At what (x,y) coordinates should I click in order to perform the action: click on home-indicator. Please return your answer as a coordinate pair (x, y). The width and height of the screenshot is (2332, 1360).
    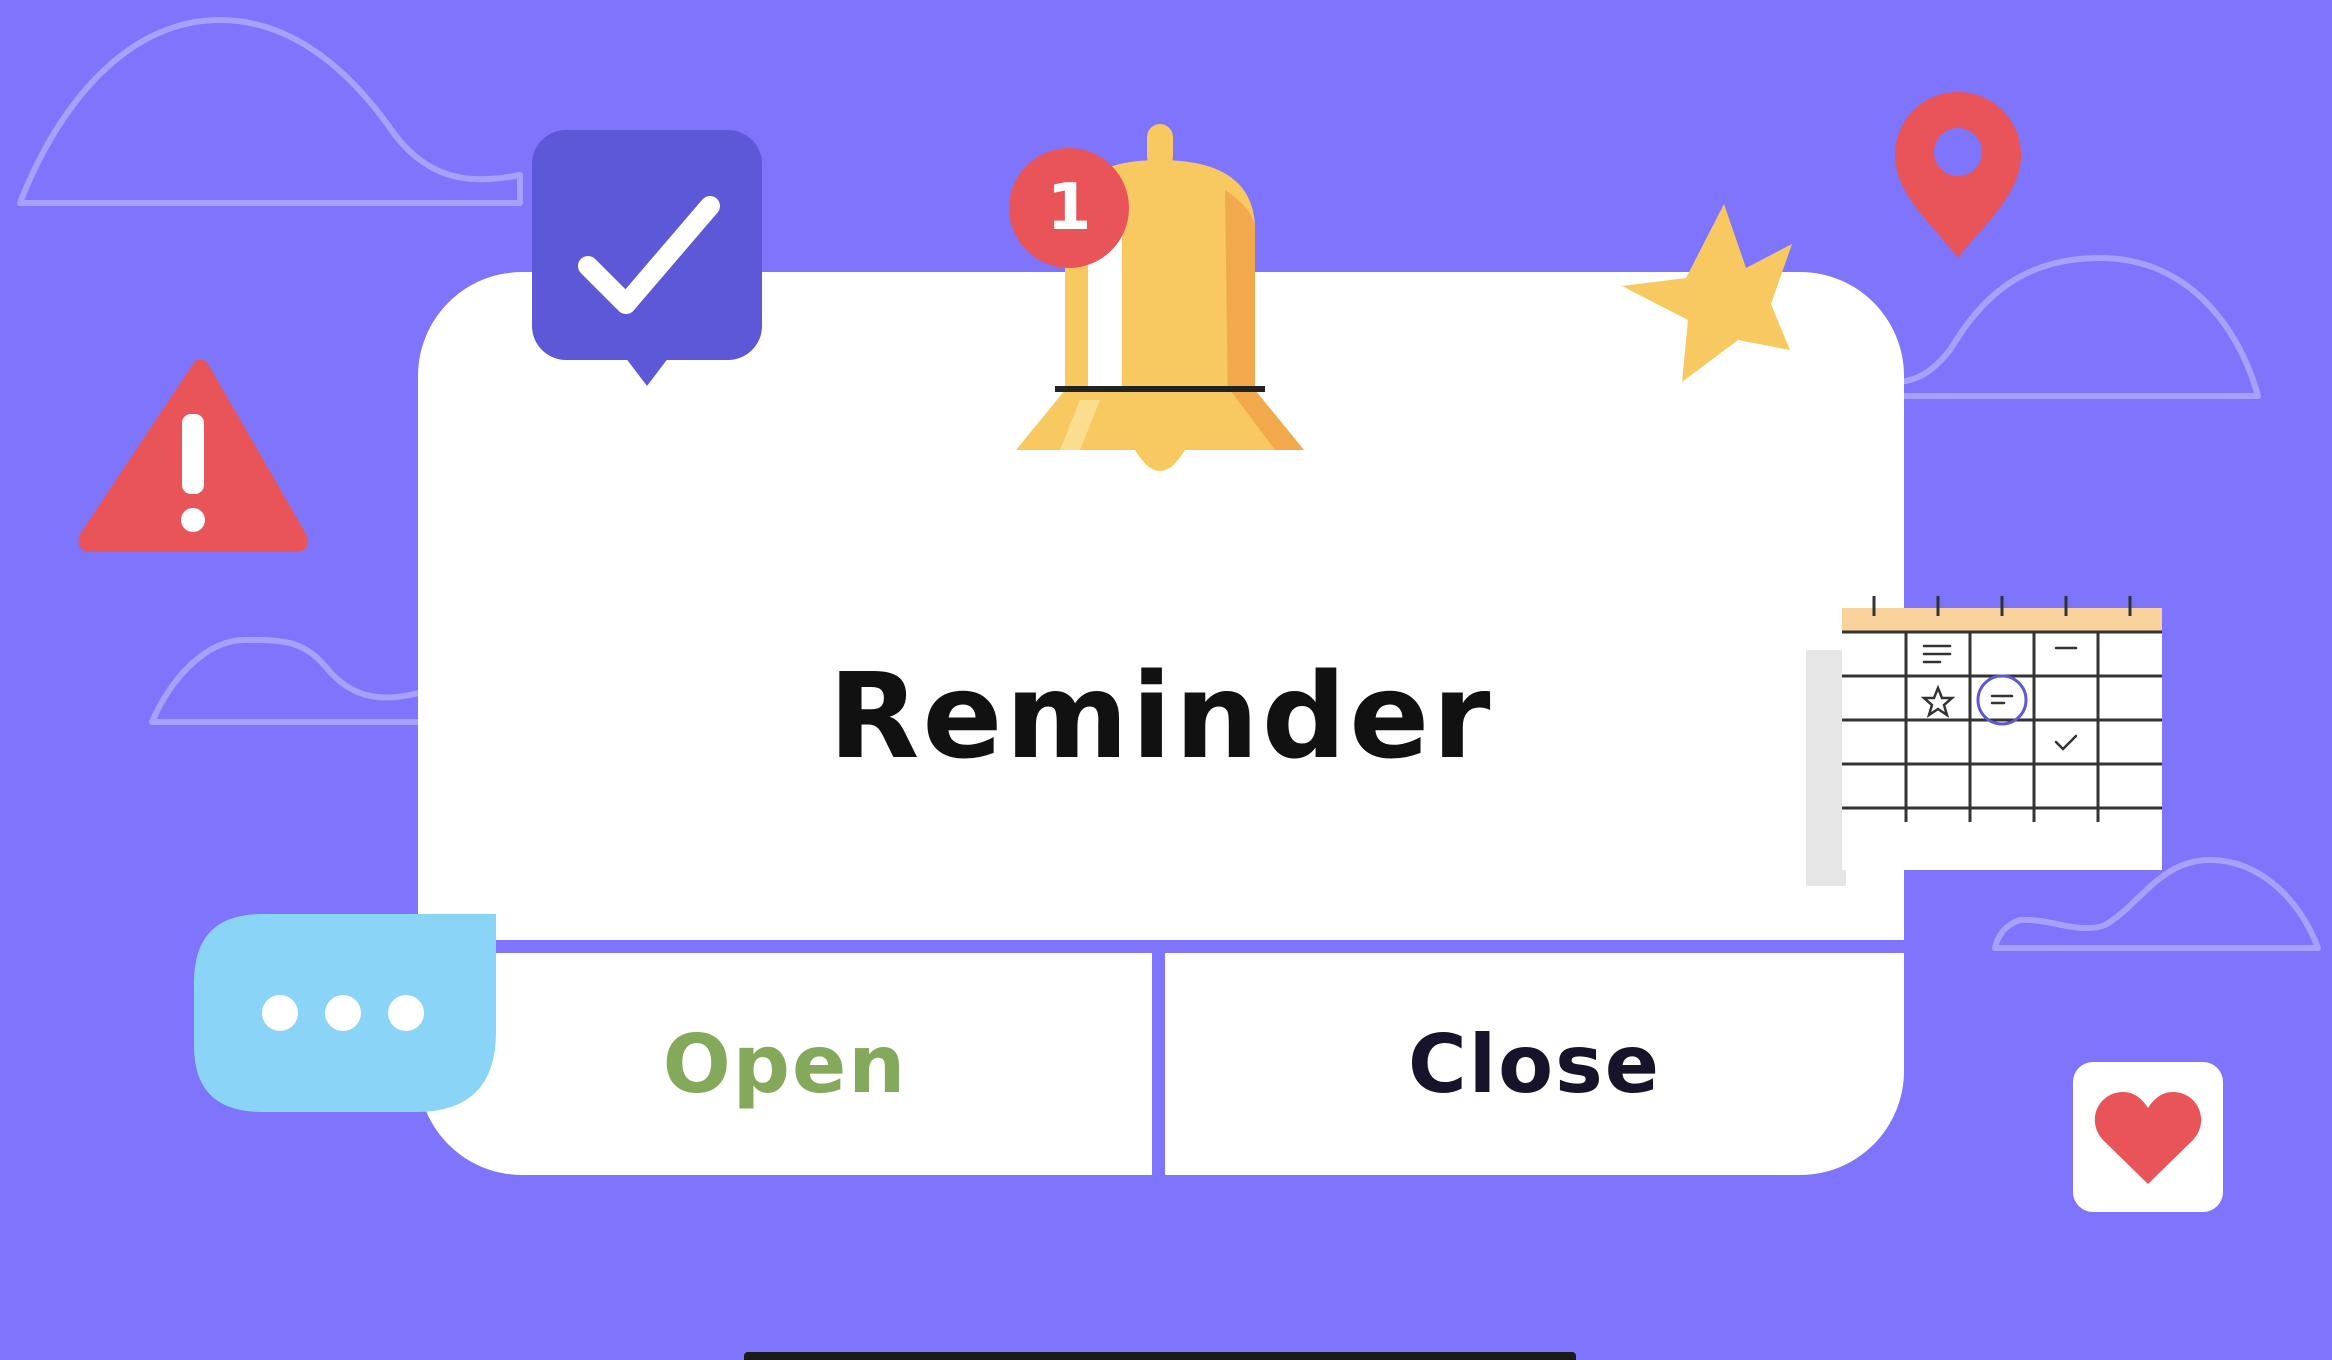
    Looking at the image, I should click on (1160, 1356).